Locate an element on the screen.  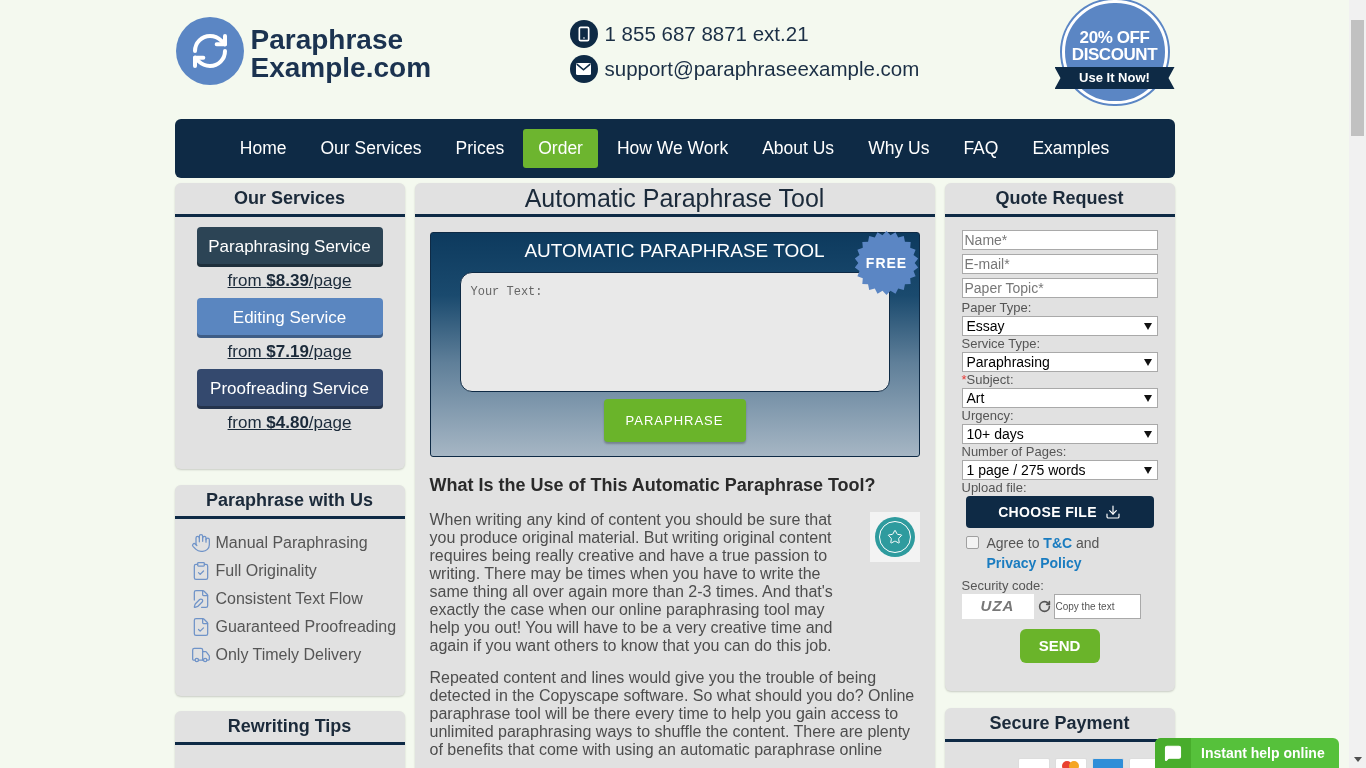
text-field: Name* is located at coordinates (1059, 240).